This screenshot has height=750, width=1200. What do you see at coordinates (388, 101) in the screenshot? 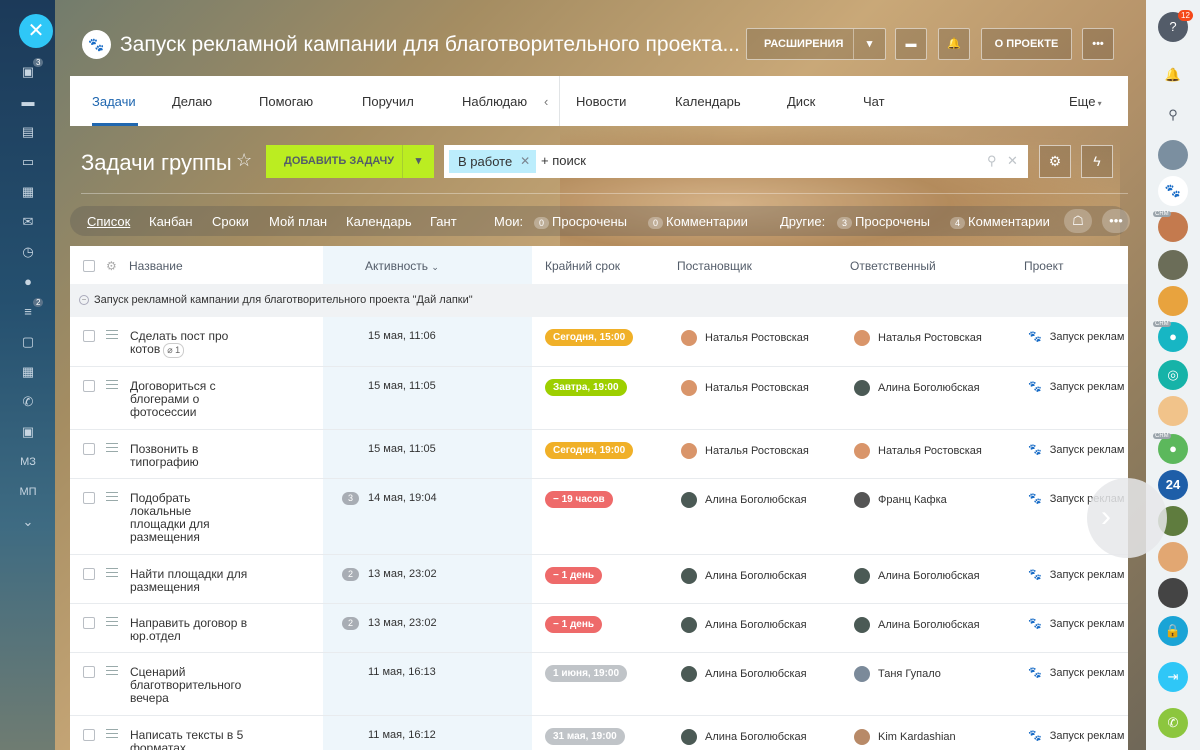
I see `tab-assigned: Поручил` at bounding box center [388, 101].